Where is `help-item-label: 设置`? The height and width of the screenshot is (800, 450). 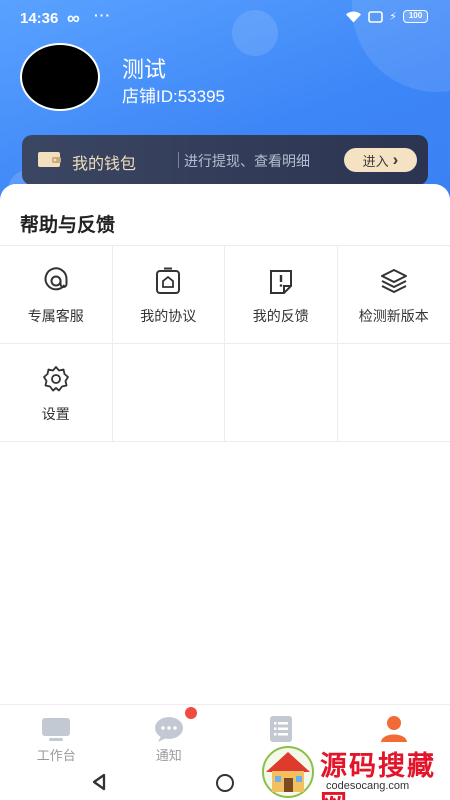
help-item-label: 设置 is located at coordinates (55, 414).